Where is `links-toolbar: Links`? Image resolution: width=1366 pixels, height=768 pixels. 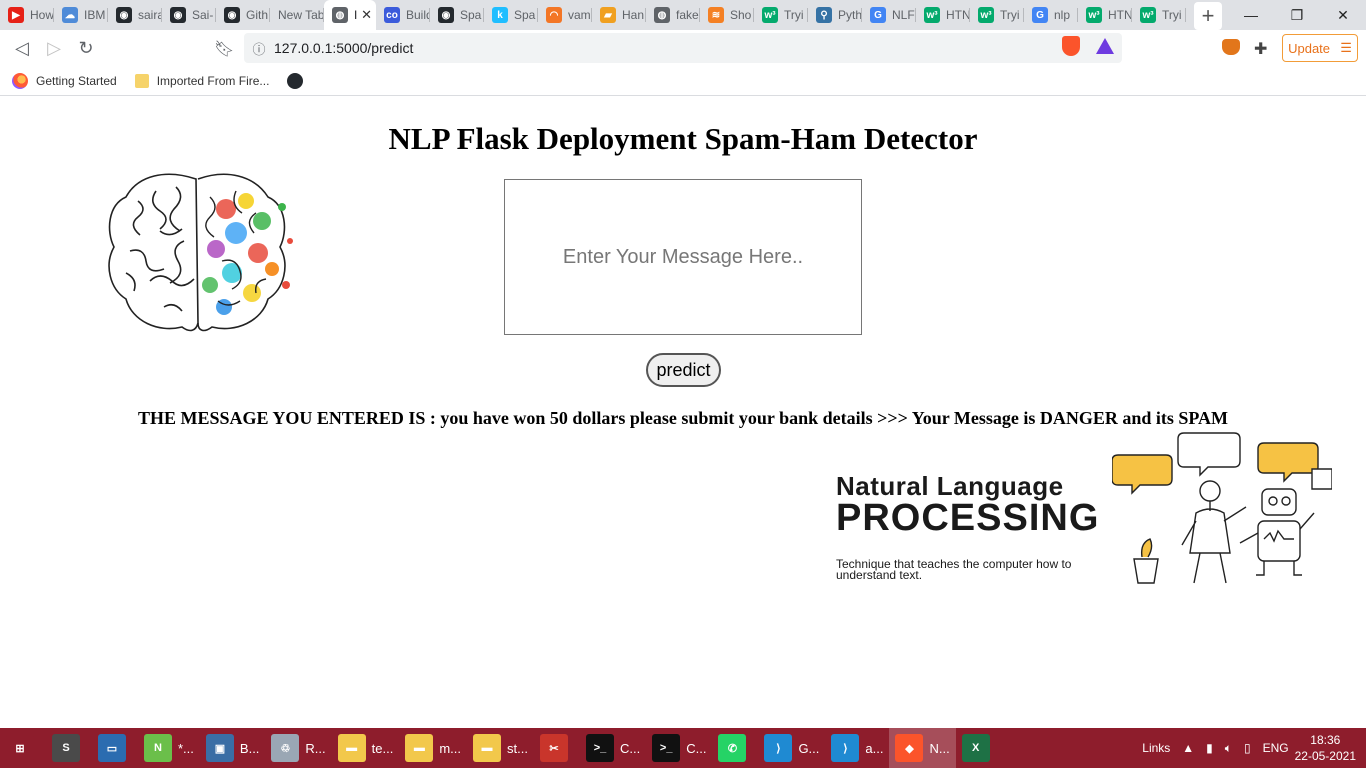 links-toolbar: Links is located at coordinates (1156, 748).